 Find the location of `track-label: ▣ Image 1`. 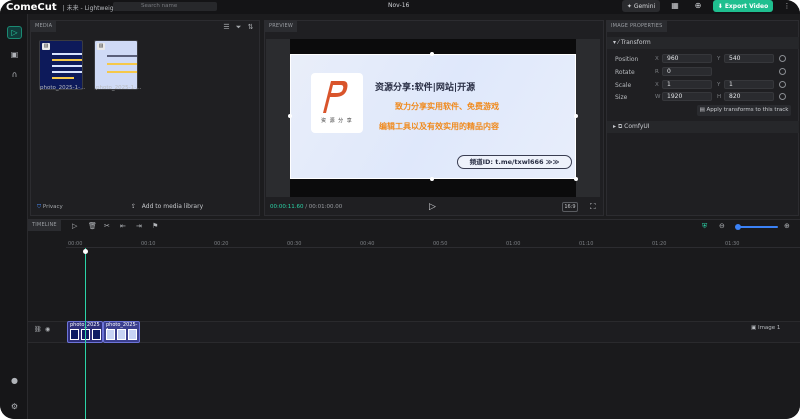

track-label: ▣ Image 1 is located at coordinates (766, 328).